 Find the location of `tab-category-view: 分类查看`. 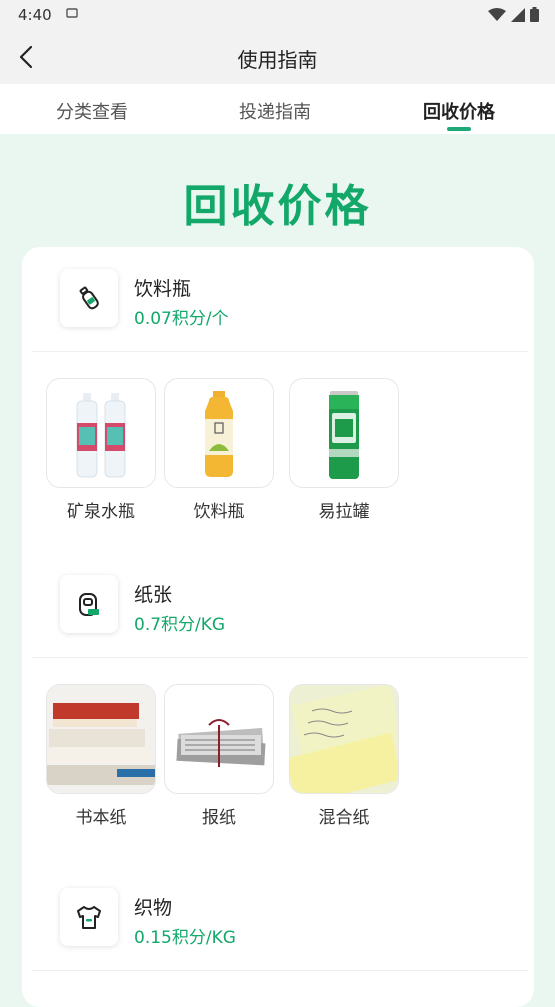

tab-category-view: 分类查看 is located at coordinates (92, 111).